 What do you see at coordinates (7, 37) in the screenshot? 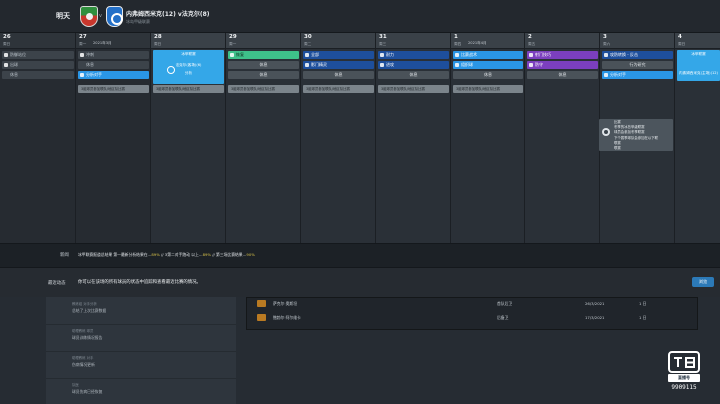
I see `day-number: 26` at bounding box center [7, 37].